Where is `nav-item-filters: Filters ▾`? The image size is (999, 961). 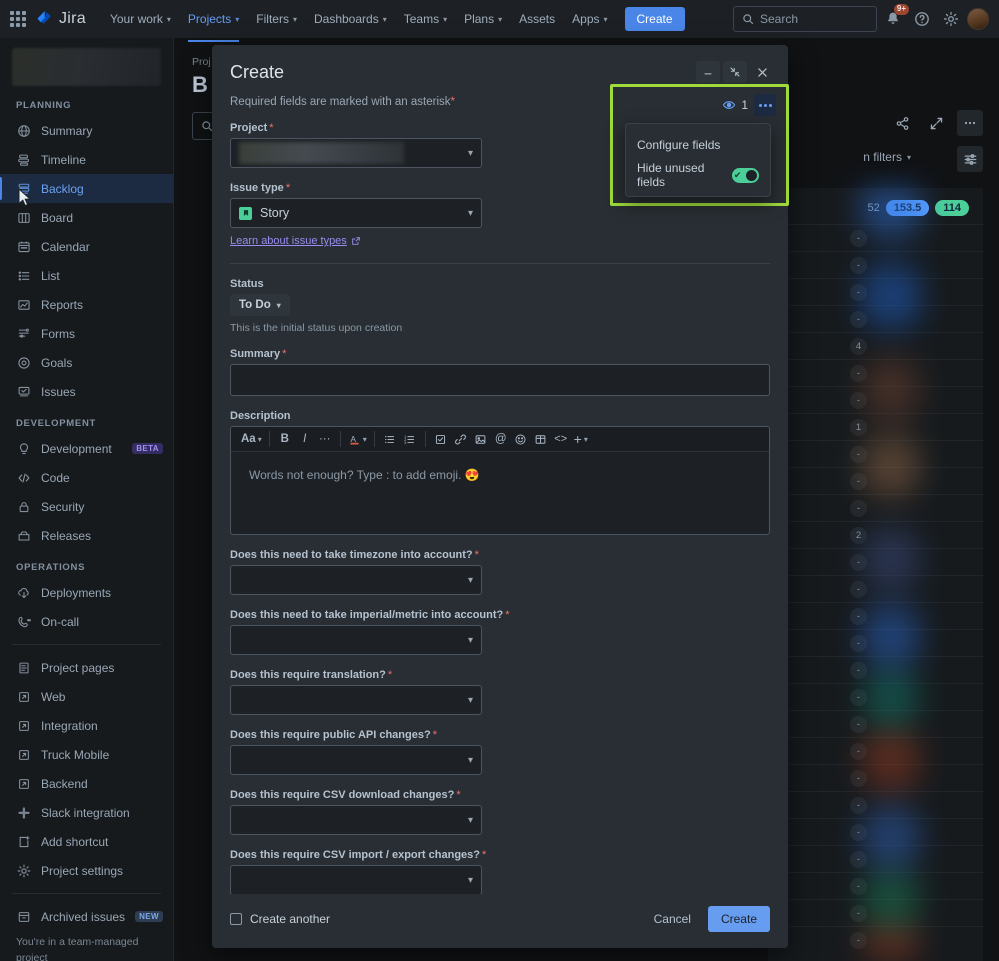 nav-item-filters: Filters ▾ is located at coordinates (276, 19).